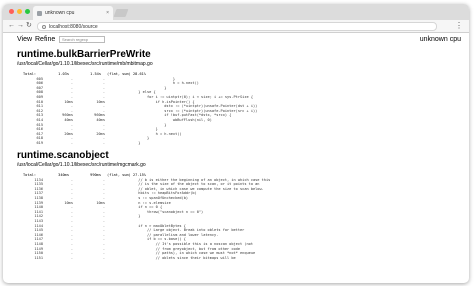  Describe the element at coordinates (131, 142) in the screenshot. I see `code-text: }` at that location.